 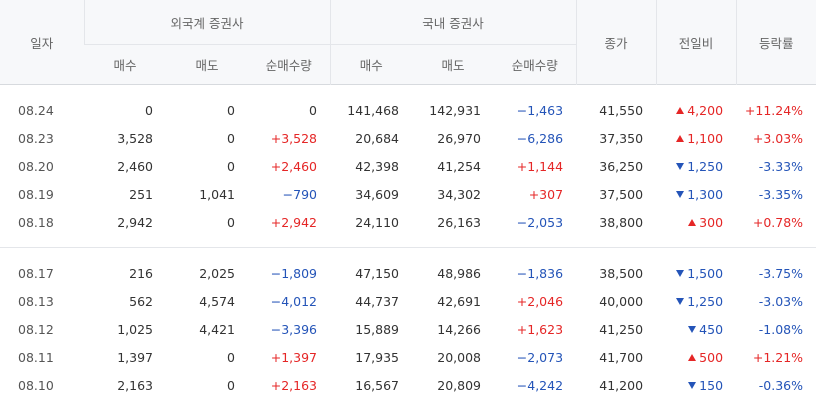 What do you see at coordinates (621, 273) in the screenshot?
I see `cell-close: 38,500` at bounding box center [621, 273].